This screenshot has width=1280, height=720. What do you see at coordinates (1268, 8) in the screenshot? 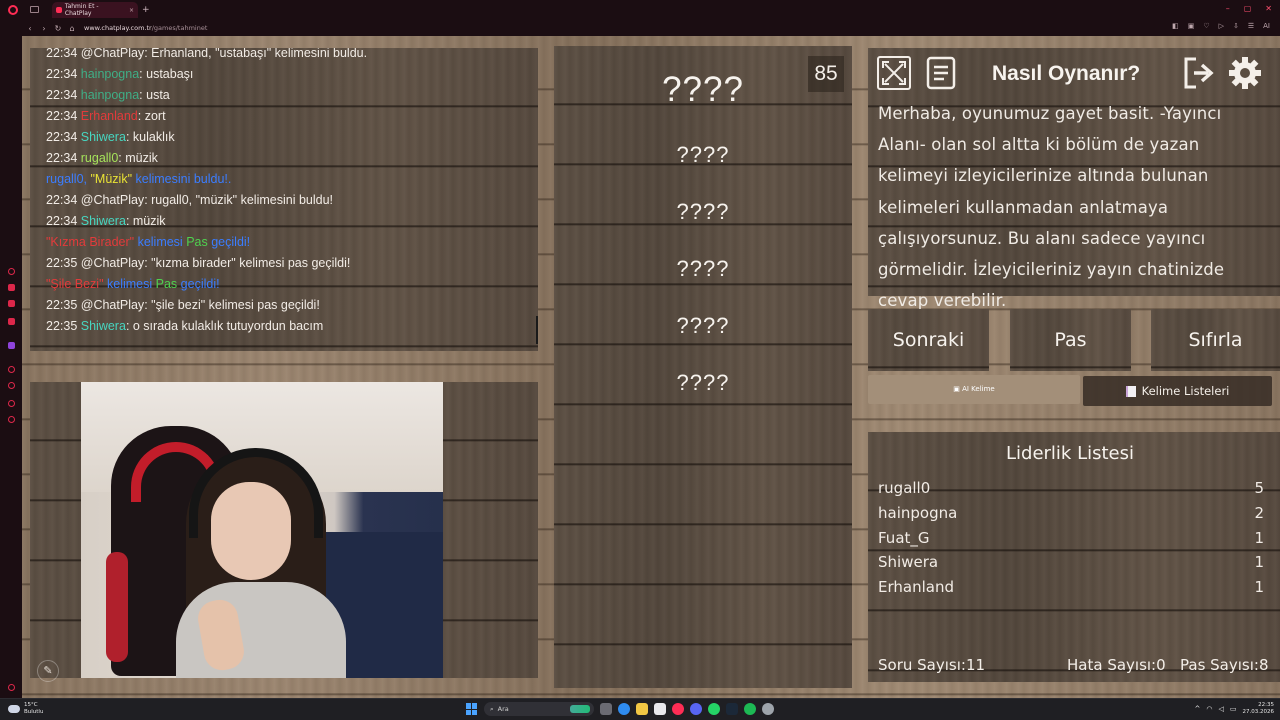
I see `close-window-button: ✕` at bounding box center [1268, 8].